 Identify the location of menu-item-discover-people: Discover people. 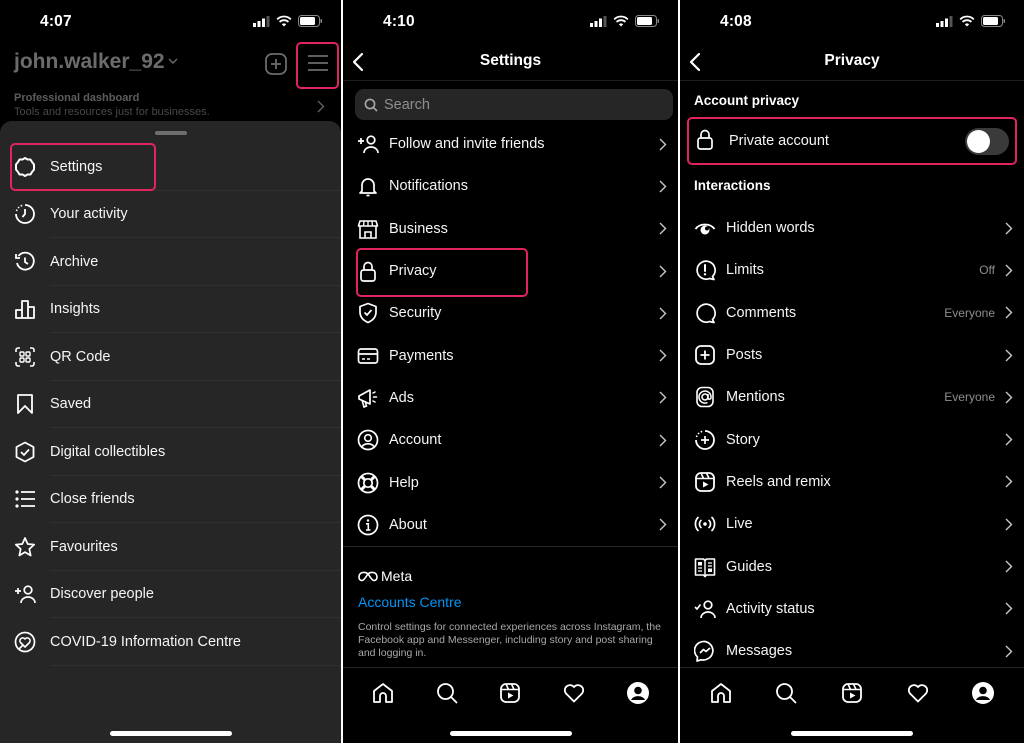
(170, 594).